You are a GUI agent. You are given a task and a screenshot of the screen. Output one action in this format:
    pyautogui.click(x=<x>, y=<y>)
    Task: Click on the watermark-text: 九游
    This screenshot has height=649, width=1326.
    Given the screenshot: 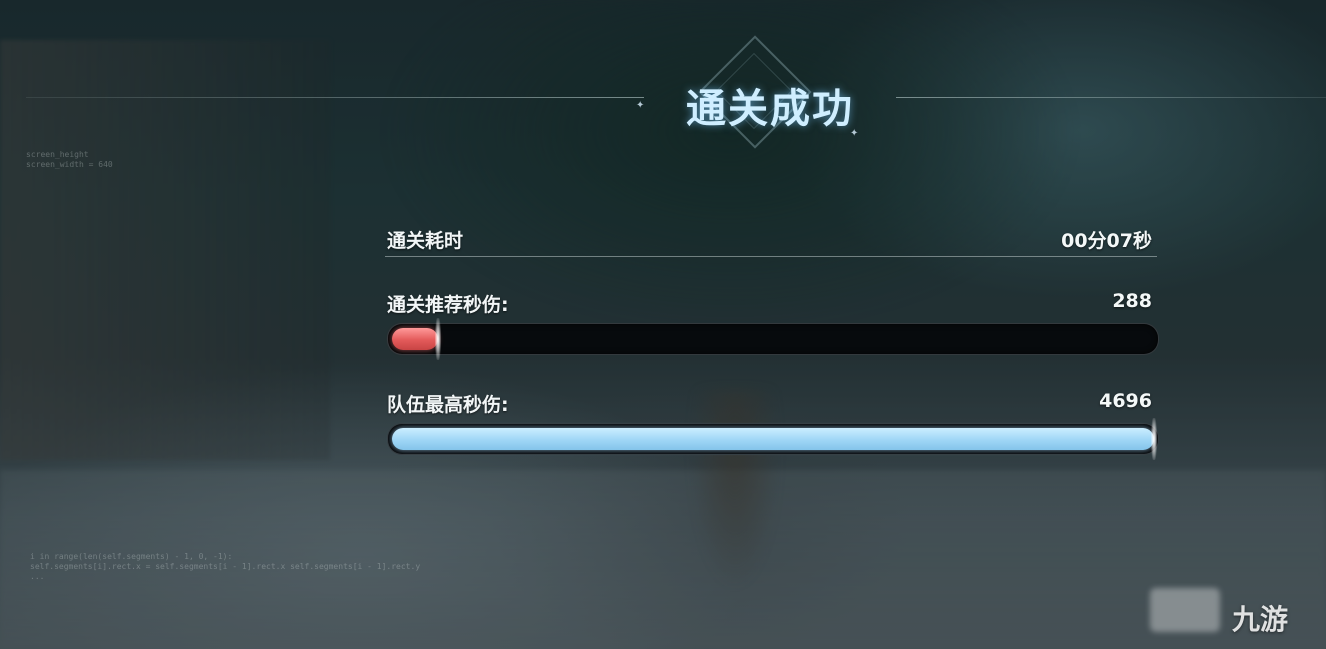 What is the action you would take?
    pyautogui.click(x=1260, y=619)
    